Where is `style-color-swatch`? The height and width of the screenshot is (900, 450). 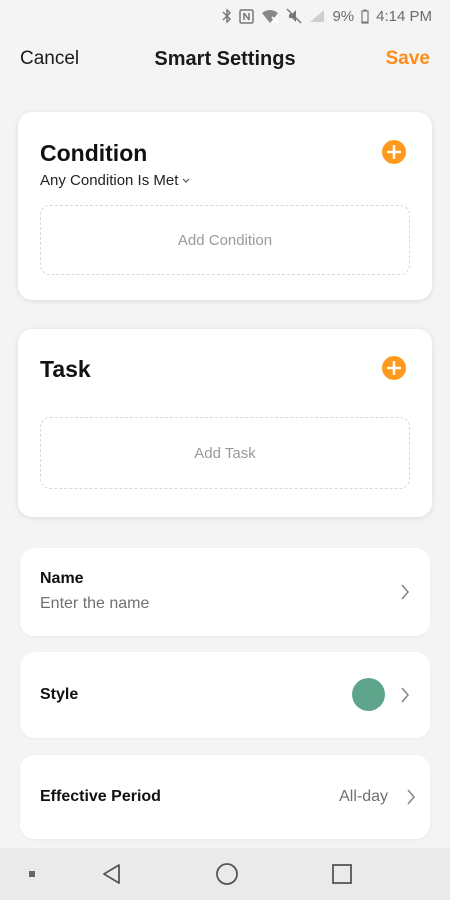
style-color-swatch is located at coordinates (368, 694).